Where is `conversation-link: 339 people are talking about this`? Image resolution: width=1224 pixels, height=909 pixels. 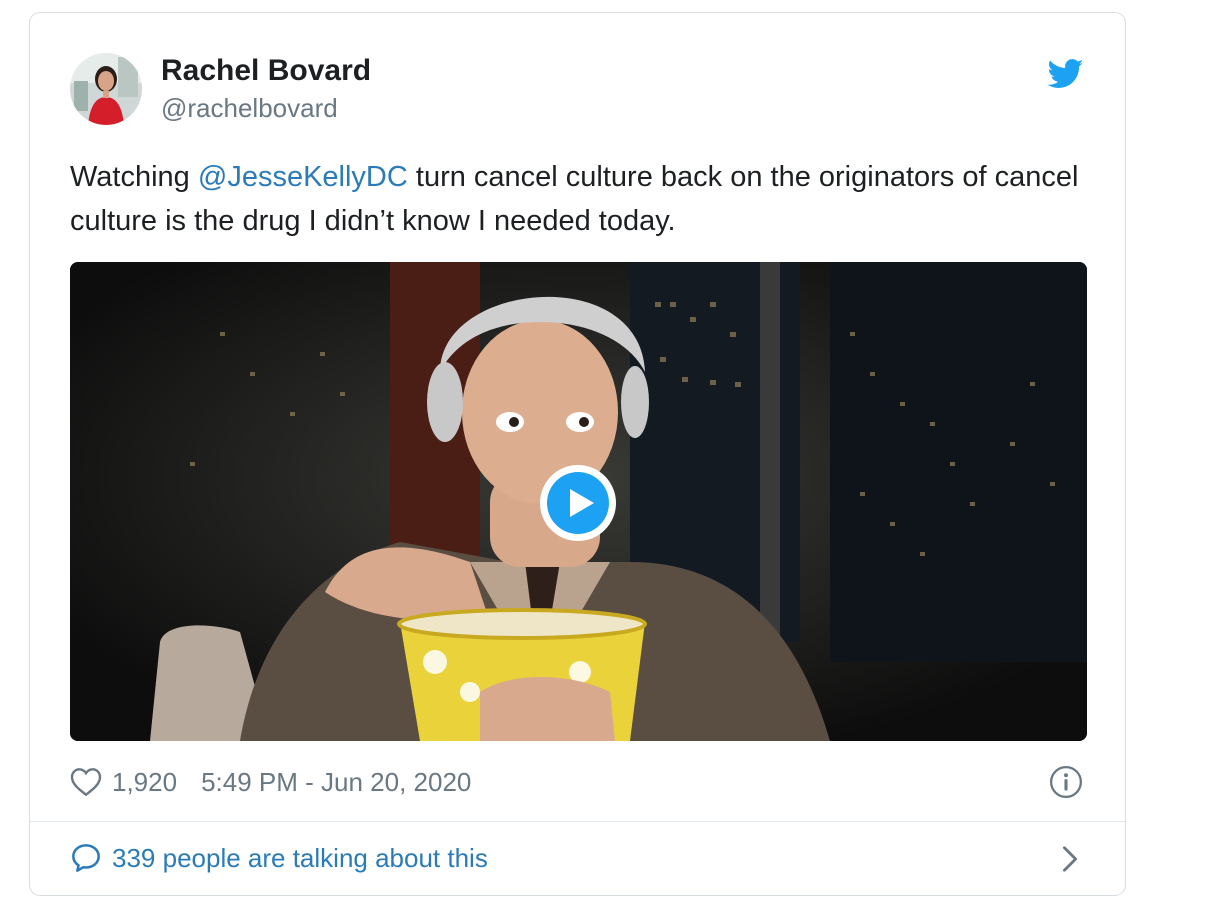 conversation-link: 339 people are talking about this is located at coordinates (279, 858).